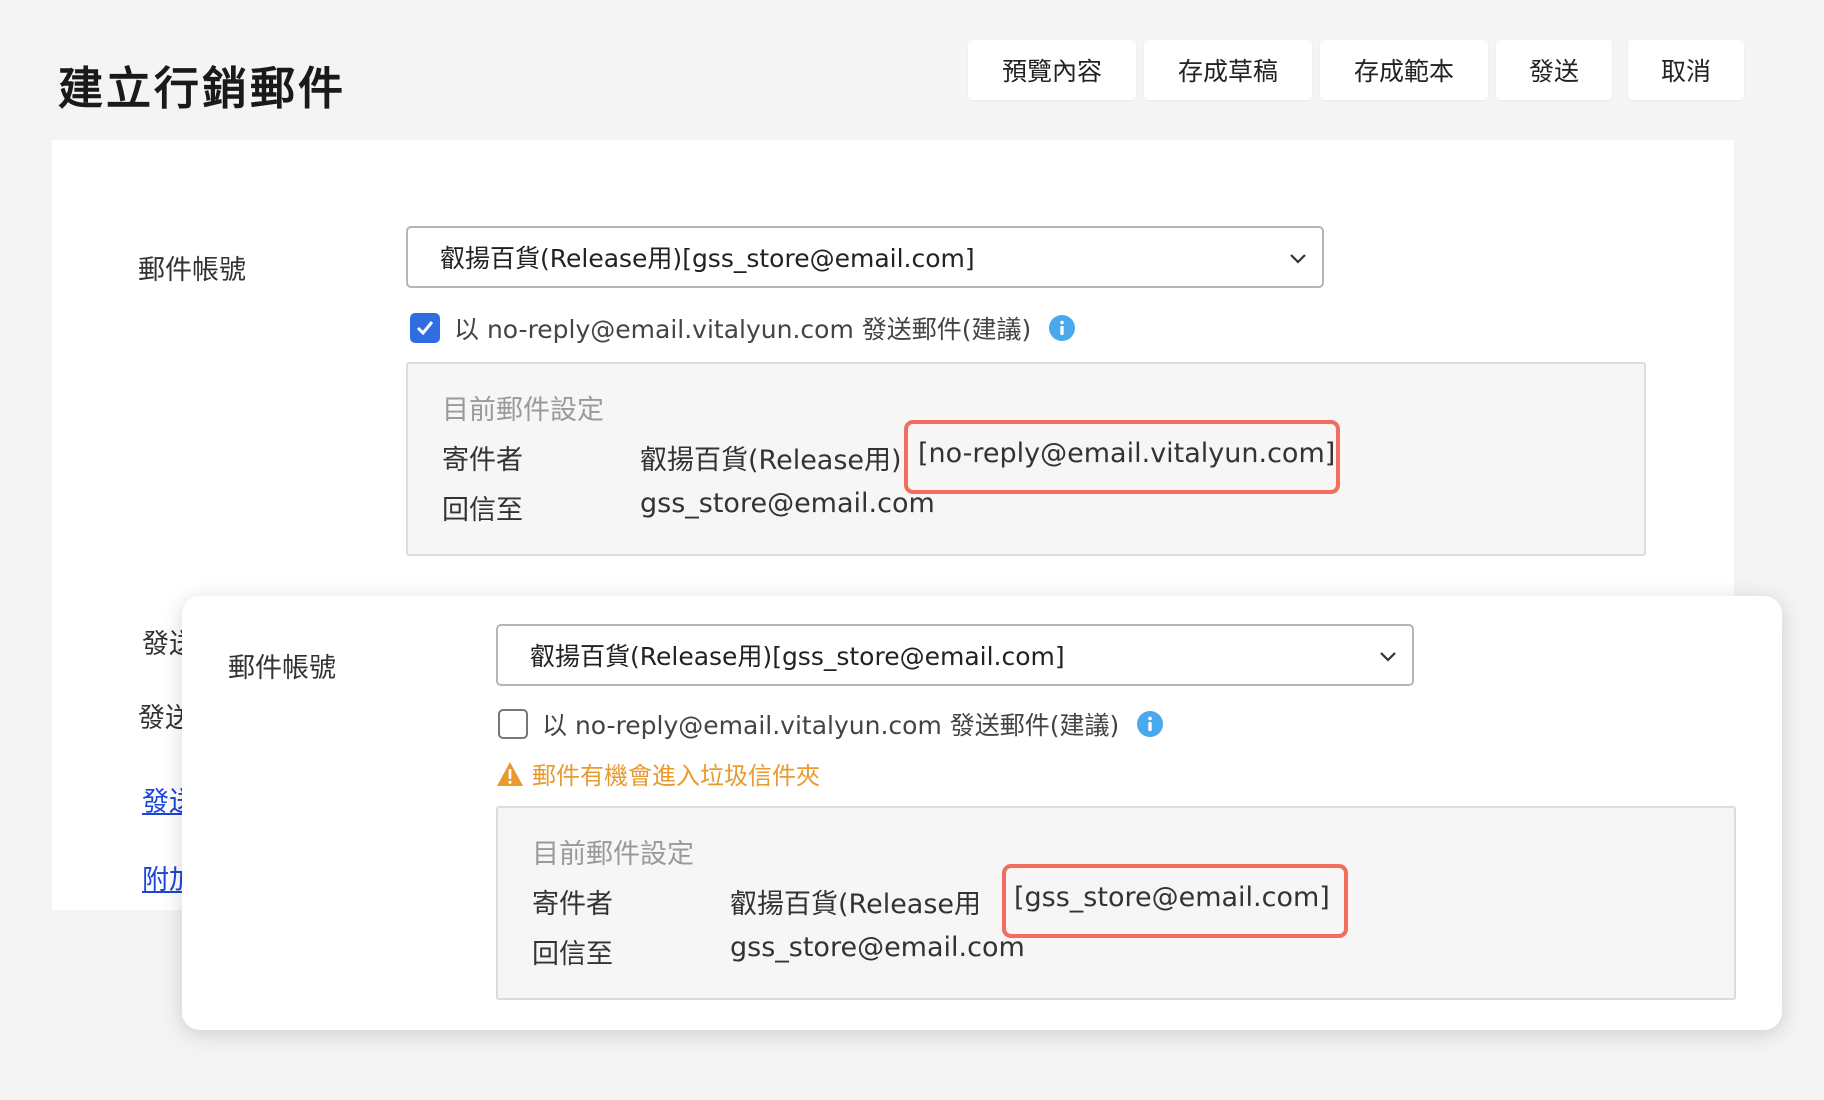  Describe the element at coordinates (1172, 897) in the screenshot. I see `sender-address: [gss_store@email.com]` at that location.